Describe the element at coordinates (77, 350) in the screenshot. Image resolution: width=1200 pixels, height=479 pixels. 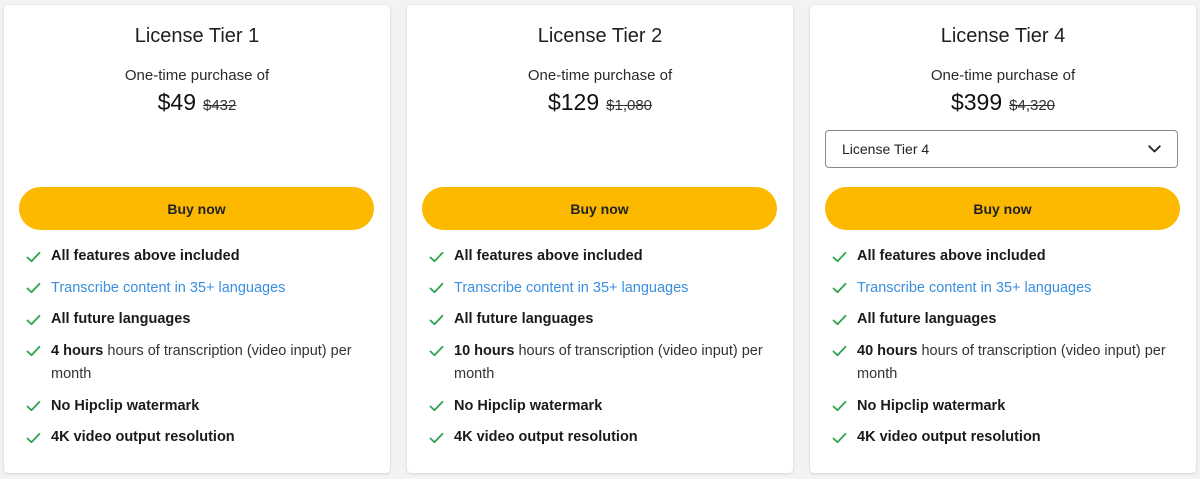
I see `hours-amount: 4 hours` at that location.